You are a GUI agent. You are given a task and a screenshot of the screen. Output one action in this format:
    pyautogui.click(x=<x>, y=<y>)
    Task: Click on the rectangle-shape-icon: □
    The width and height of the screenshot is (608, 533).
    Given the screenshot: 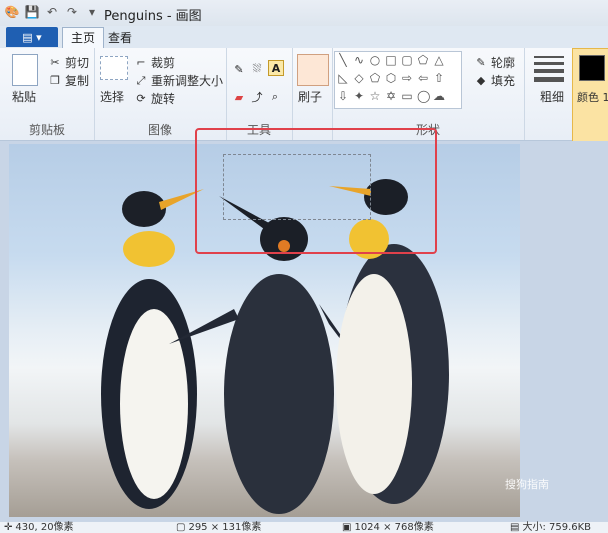 What is the action you would take?
    pyautogui.click(x=391, y=60)
    